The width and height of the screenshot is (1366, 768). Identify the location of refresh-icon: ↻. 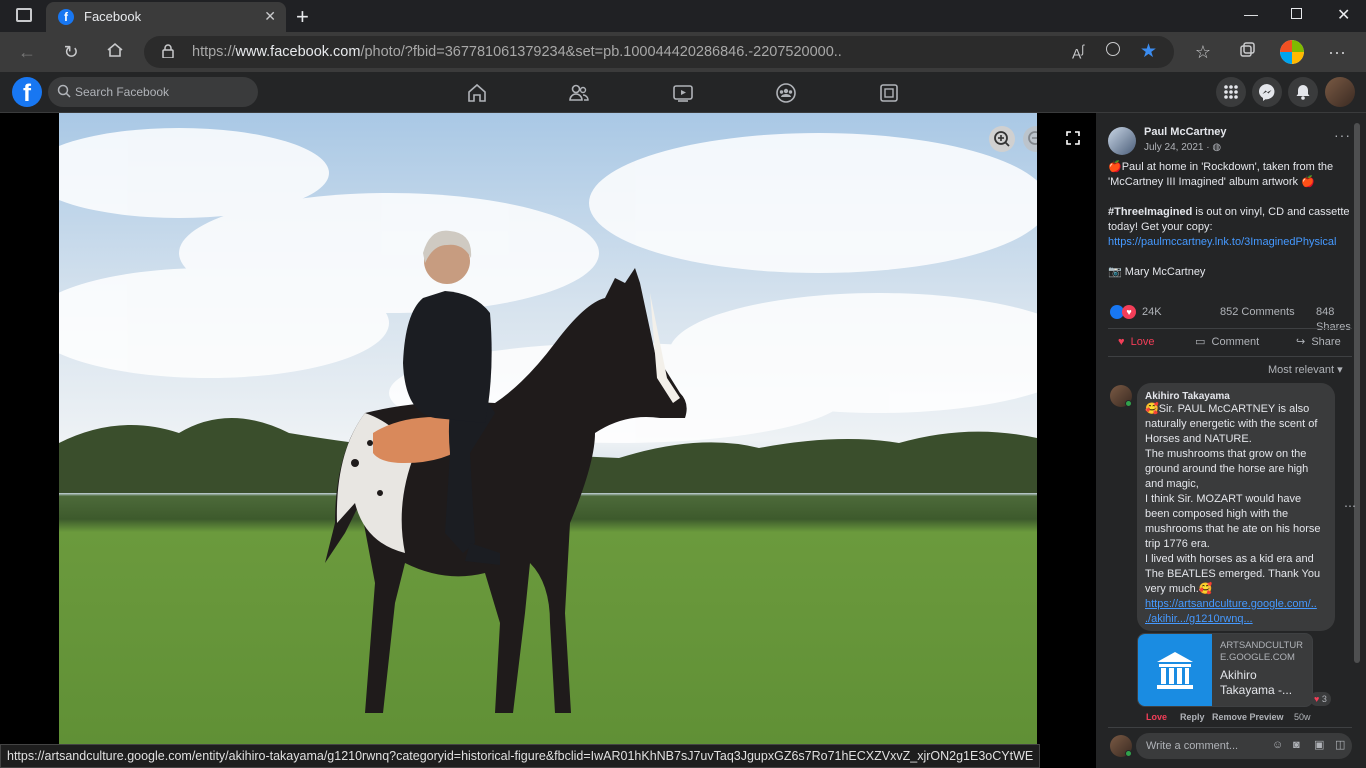
(71, 52).